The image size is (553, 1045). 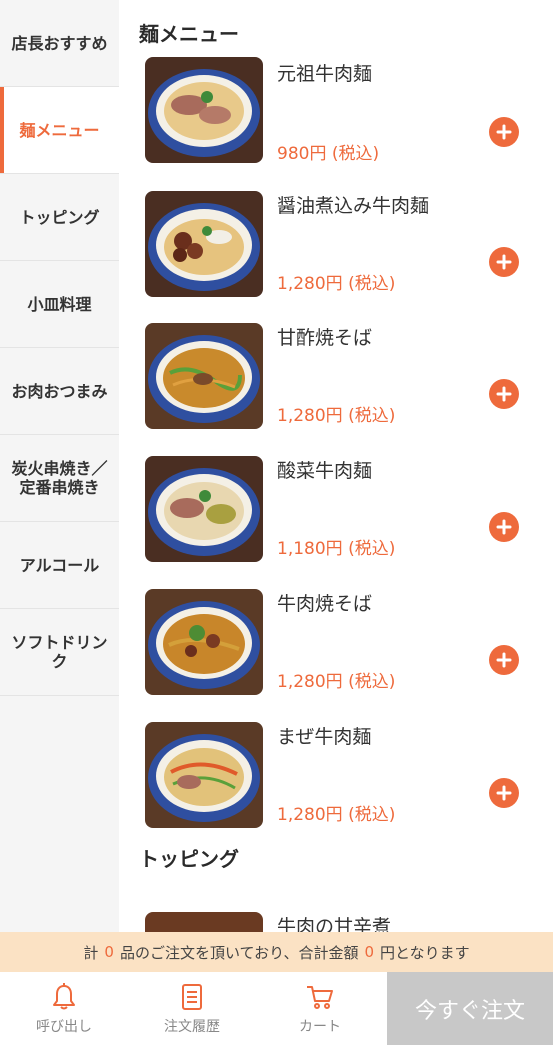 I want to click on order-history-button: 注文履歴, so click(x=192, y=1008).